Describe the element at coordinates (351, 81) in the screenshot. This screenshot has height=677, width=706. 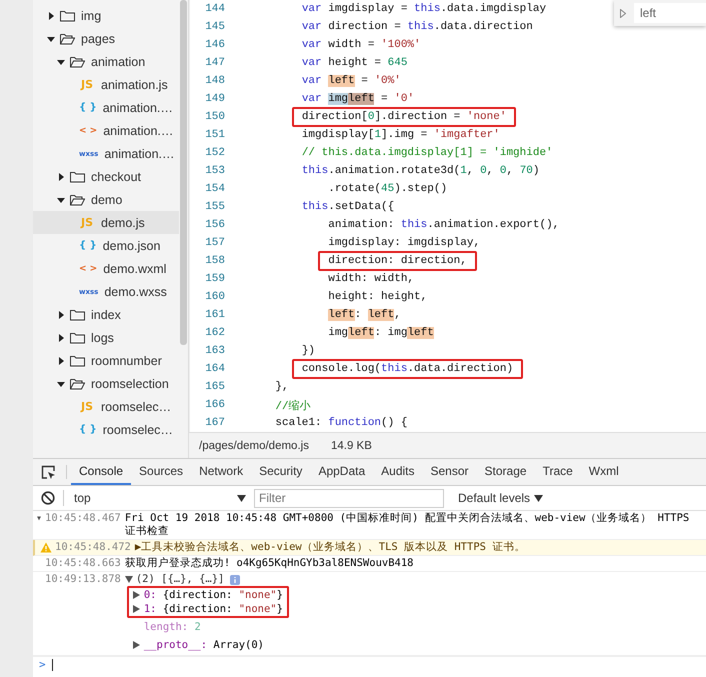
I see `code-line: var left = '0%'` at that location.